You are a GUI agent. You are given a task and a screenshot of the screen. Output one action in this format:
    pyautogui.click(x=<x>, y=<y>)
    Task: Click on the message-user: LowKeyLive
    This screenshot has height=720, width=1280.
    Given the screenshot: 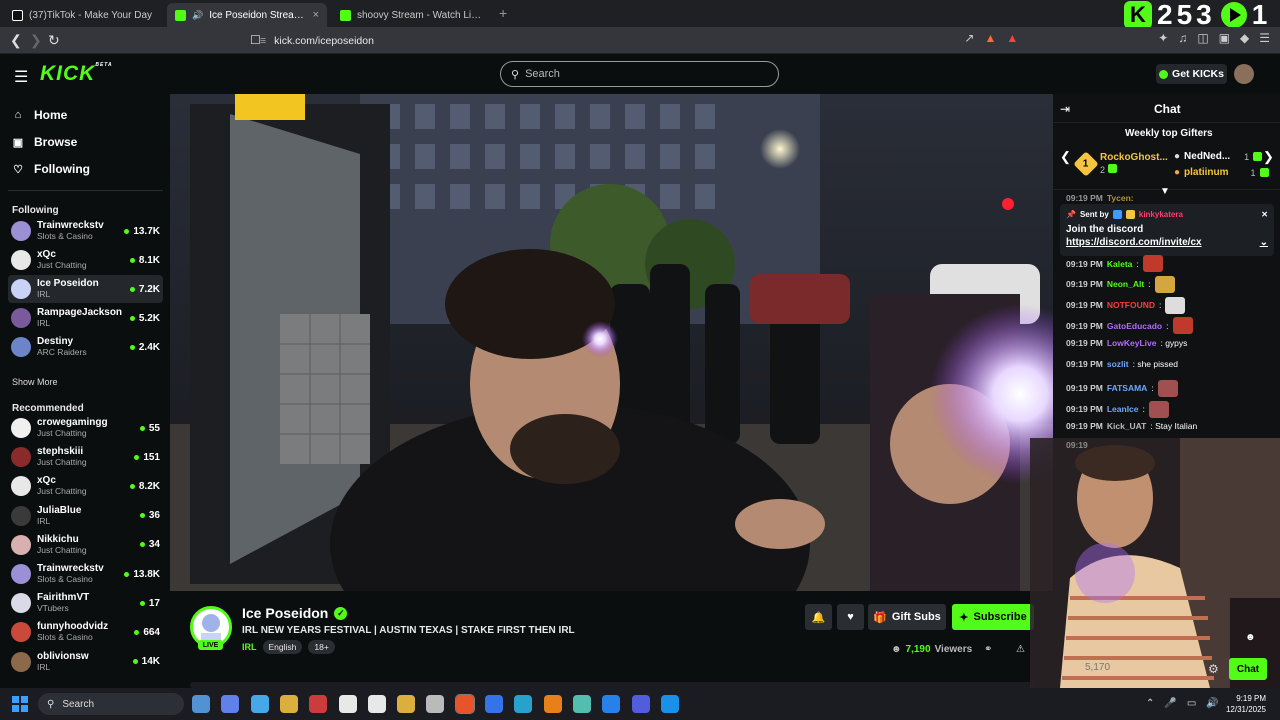 What is the action you would take?
    pyautogui.click(x=1132, y=343)
    